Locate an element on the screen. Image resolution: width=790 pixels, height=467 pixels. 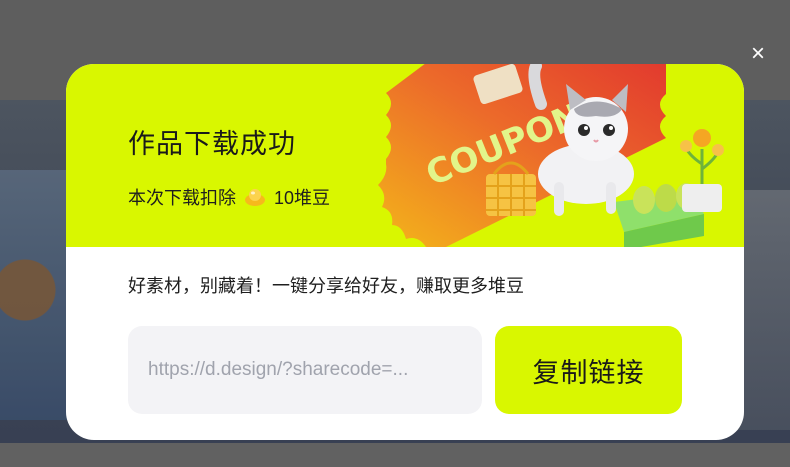
deduct-amount: 10堆豆 is located at coordinates (302, 198).